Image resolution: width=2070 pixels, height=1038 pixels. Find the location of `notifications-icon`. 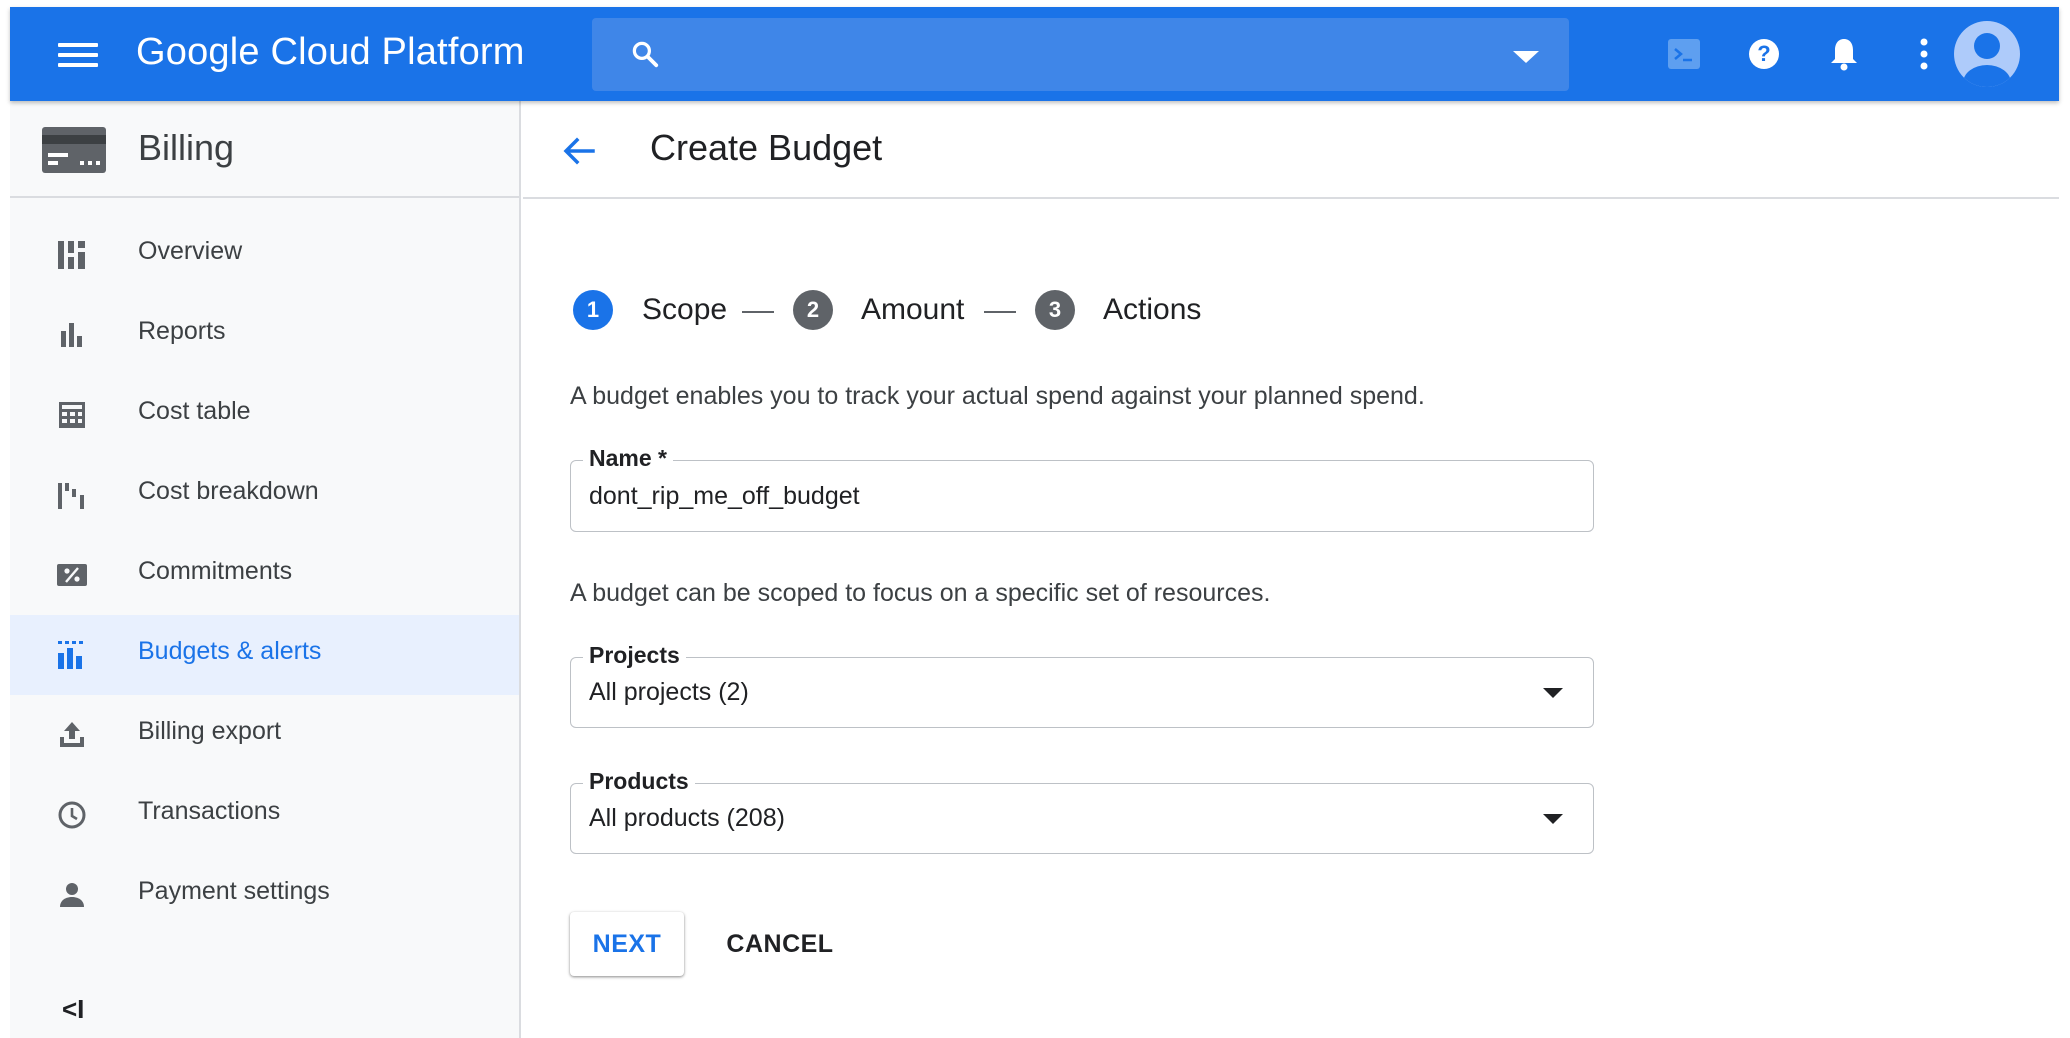

notifications-icon is located at coordinates (1844, 54).